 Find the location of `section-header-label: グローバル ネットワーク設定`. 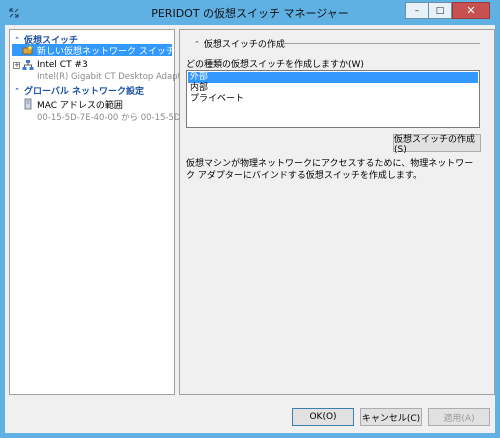

section-header-label: グローバル ネットワーク設定 is located at coordinates (84, 92).